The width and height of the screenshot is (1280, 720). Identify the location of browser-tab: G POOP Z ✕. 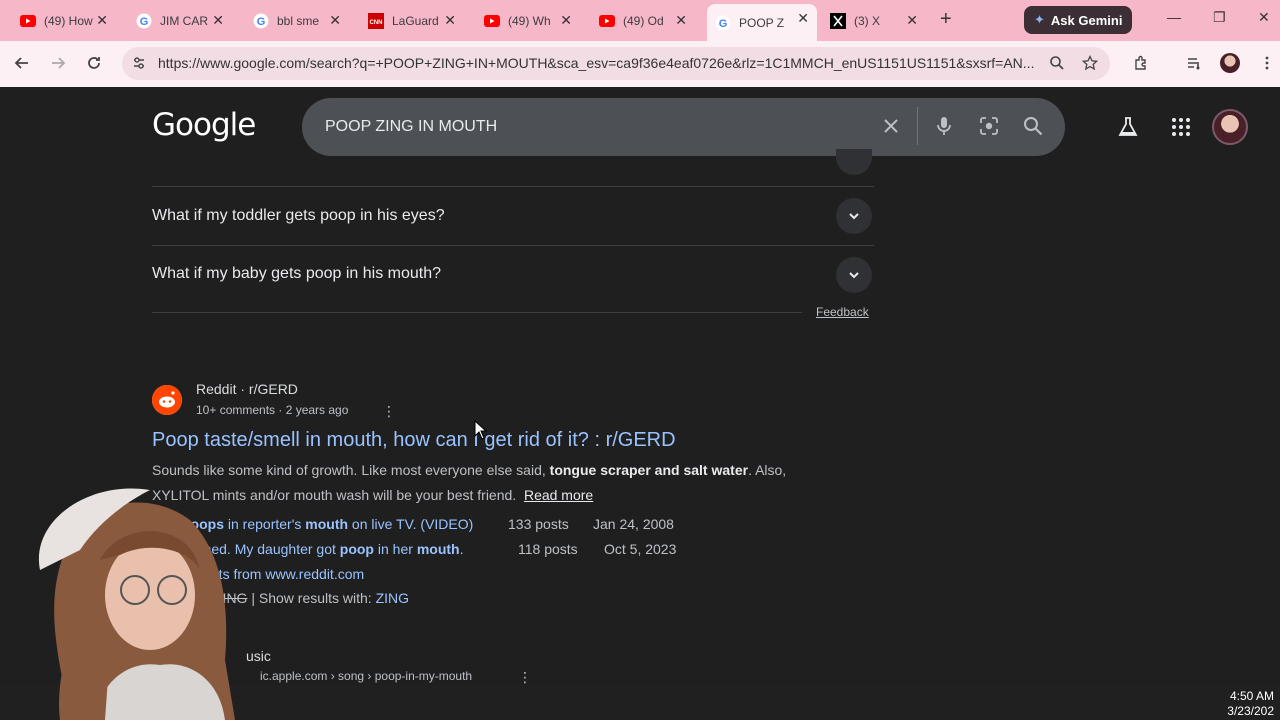
(762, 22).